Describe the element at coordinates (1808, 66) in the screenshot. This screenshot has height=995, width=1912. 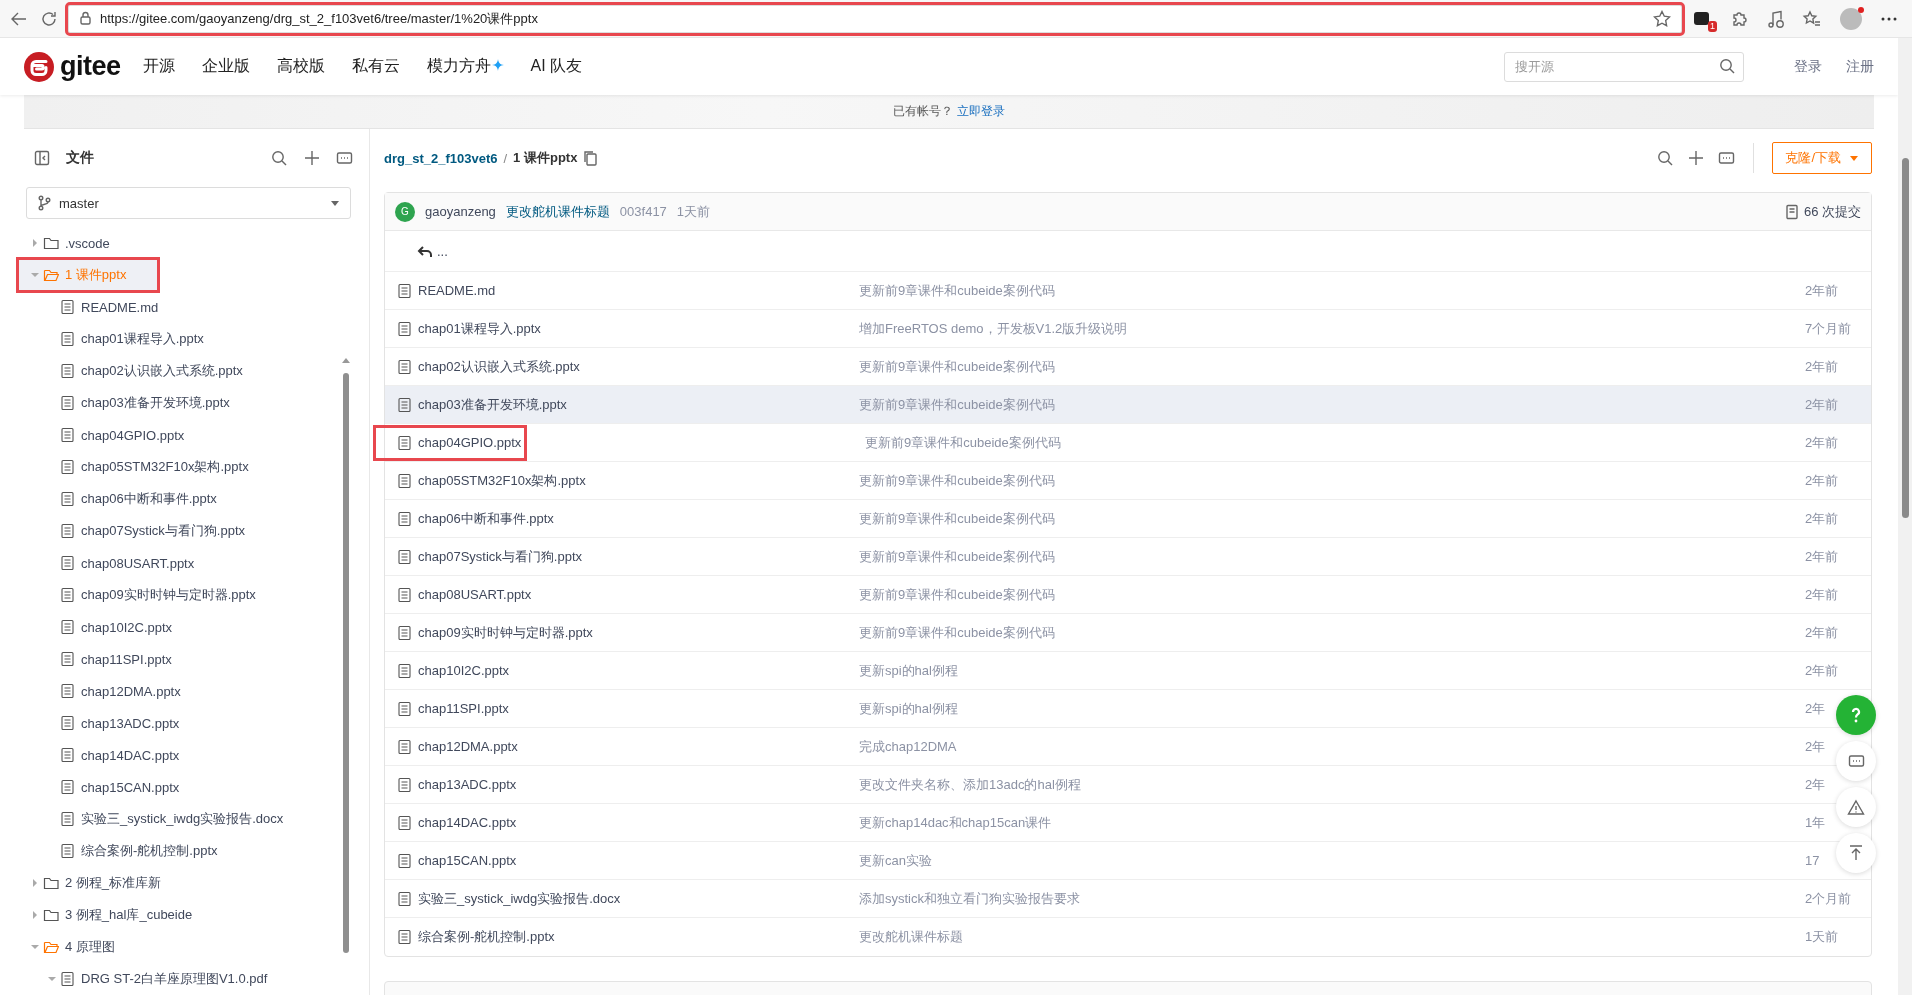
I see `header-link: 登录` at that location.